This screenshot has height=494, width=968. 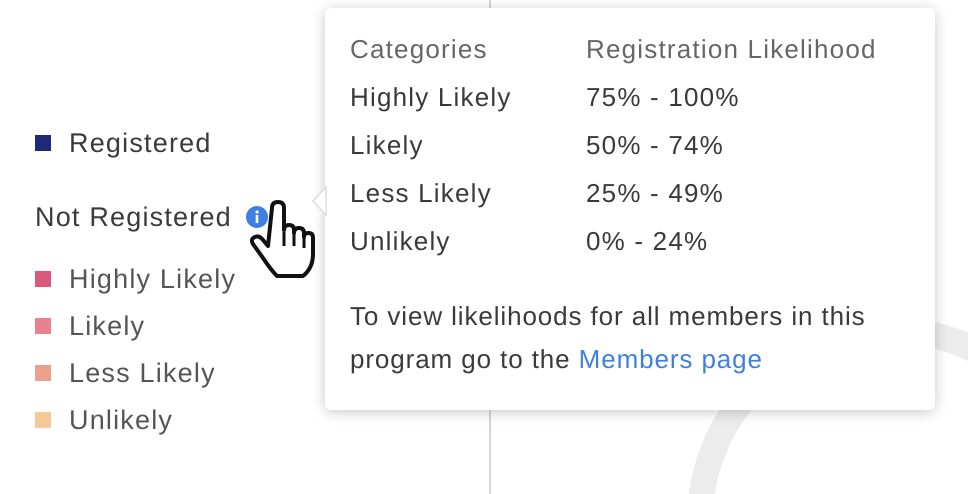 I want to click on category-cell-text: Unlikely, so click(x=401, y=241).